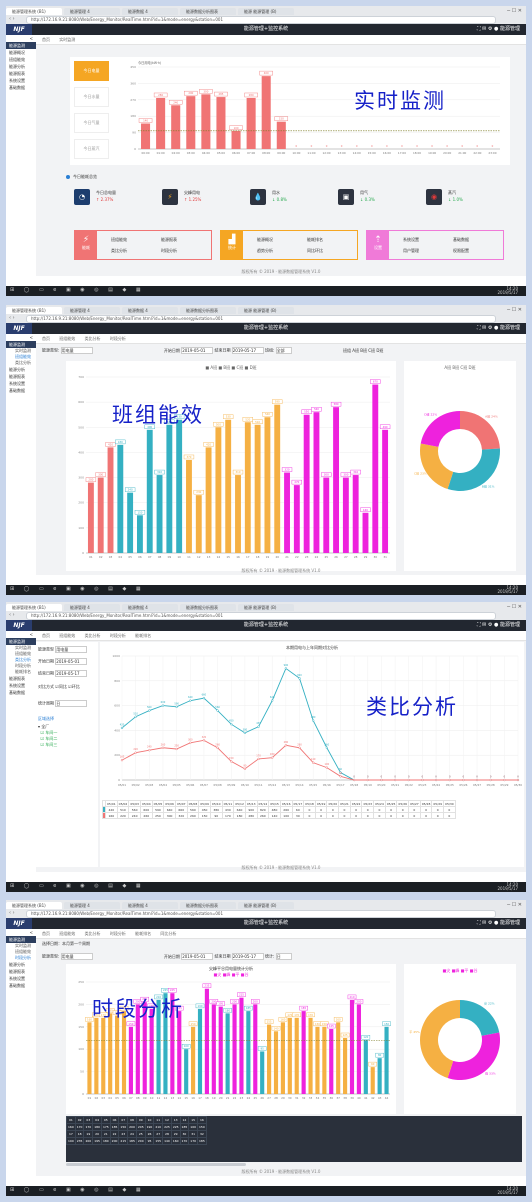  I want to click on quick-link: 趋势分析, so click(265, 251).